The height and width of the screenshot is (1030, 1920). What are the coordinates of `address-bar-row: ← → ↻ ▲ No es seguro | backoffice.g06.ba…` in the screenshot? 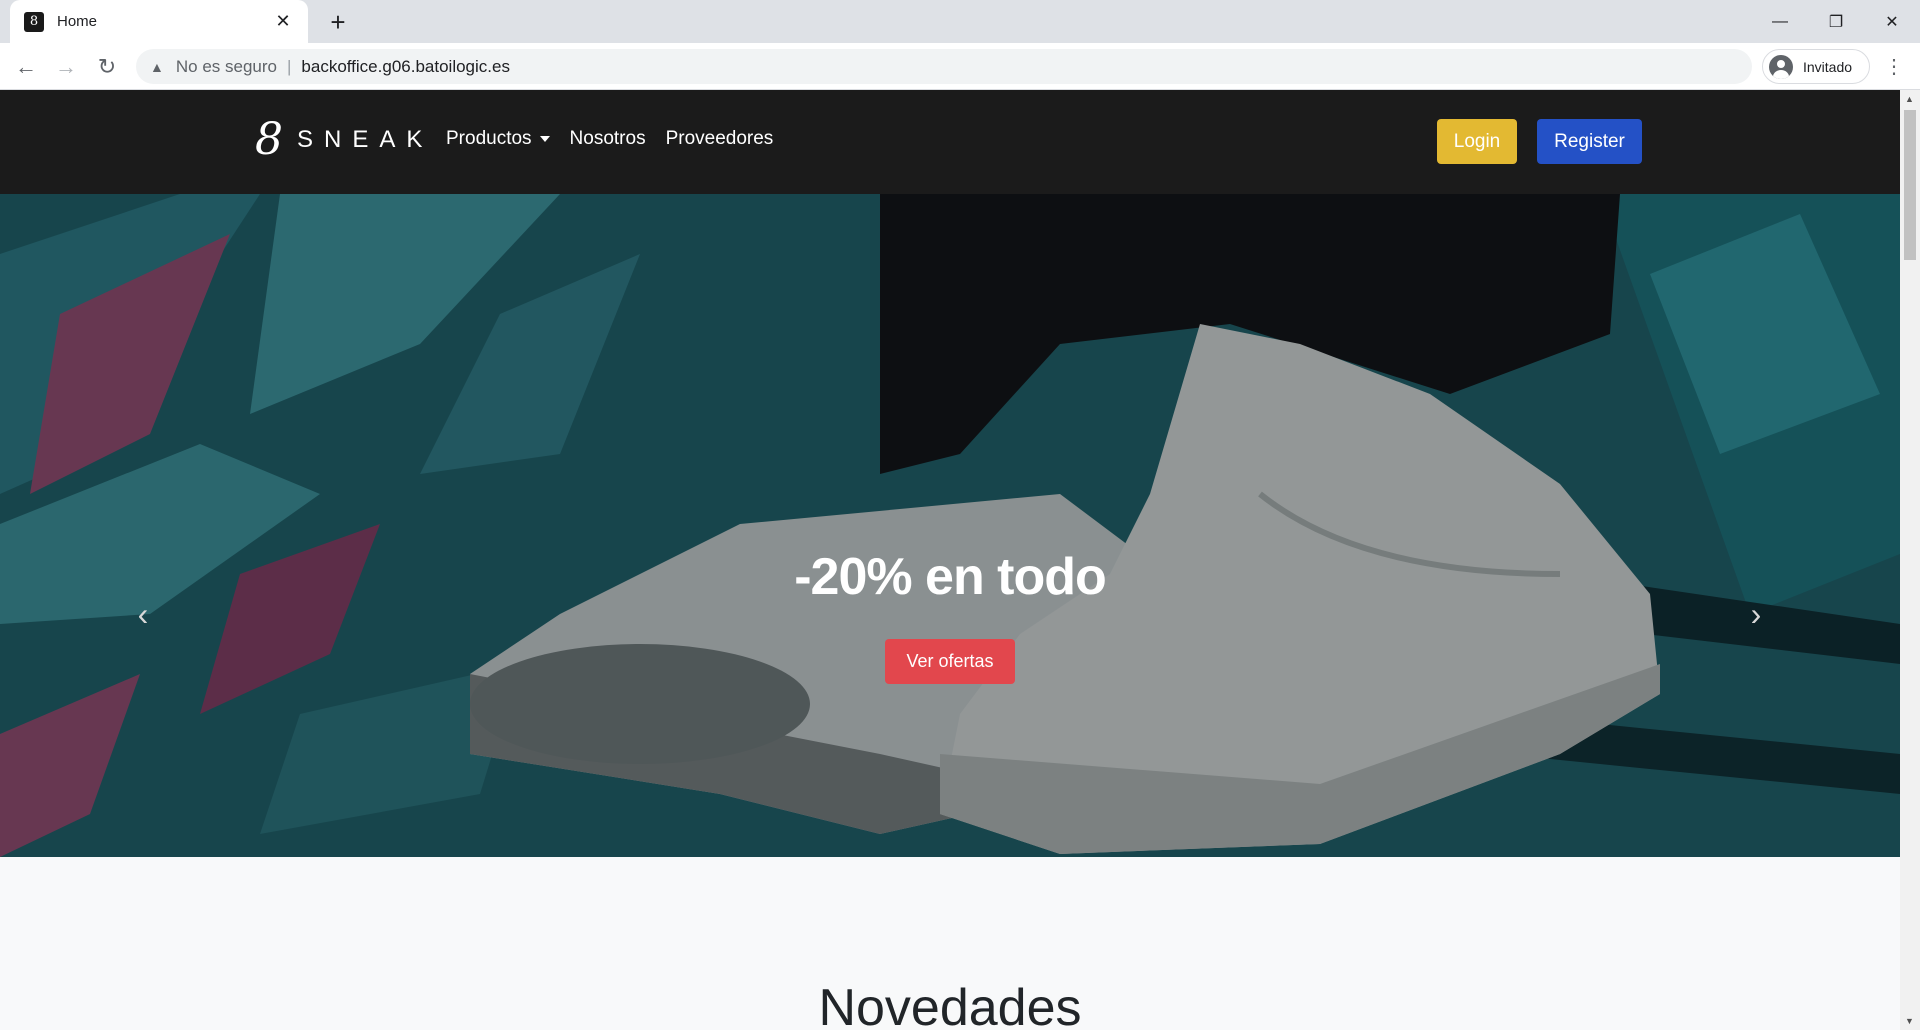 It's located at (960, 66).